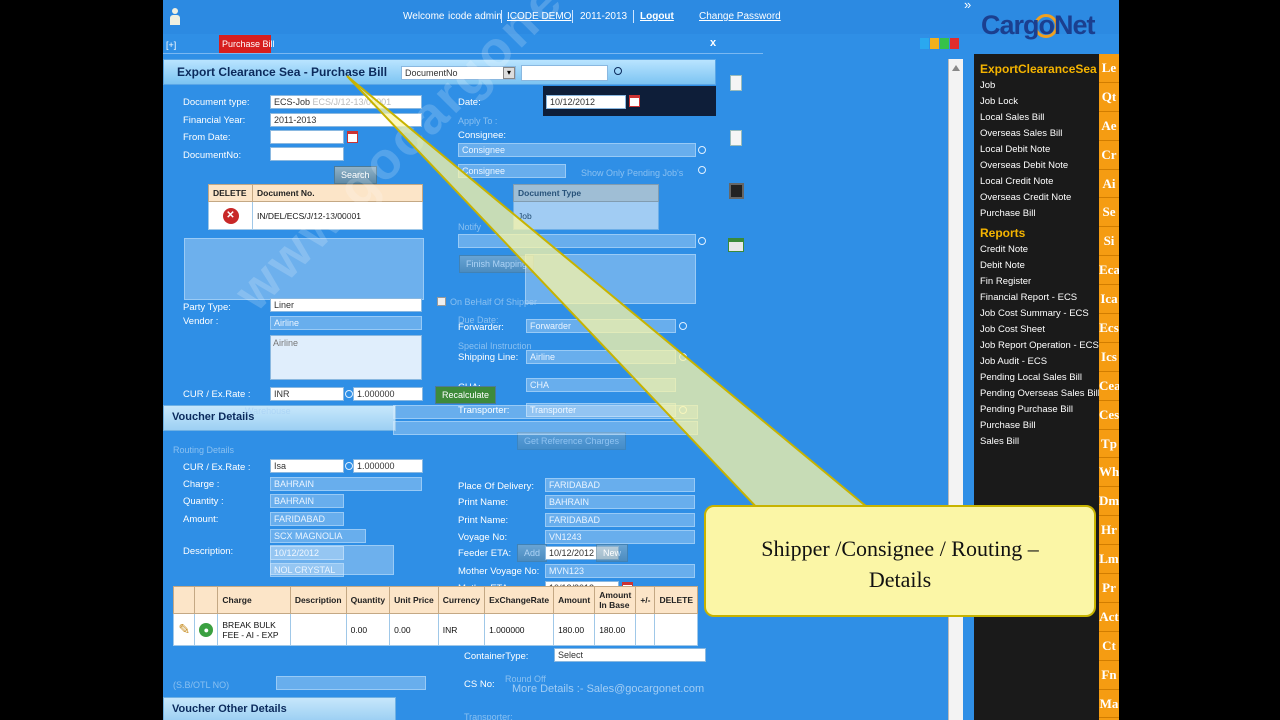 The height and width of the screenshot is (720, 1280). I want to click on callout-text: Shipper /Consignee / Routing – Details, so click(900, 564).